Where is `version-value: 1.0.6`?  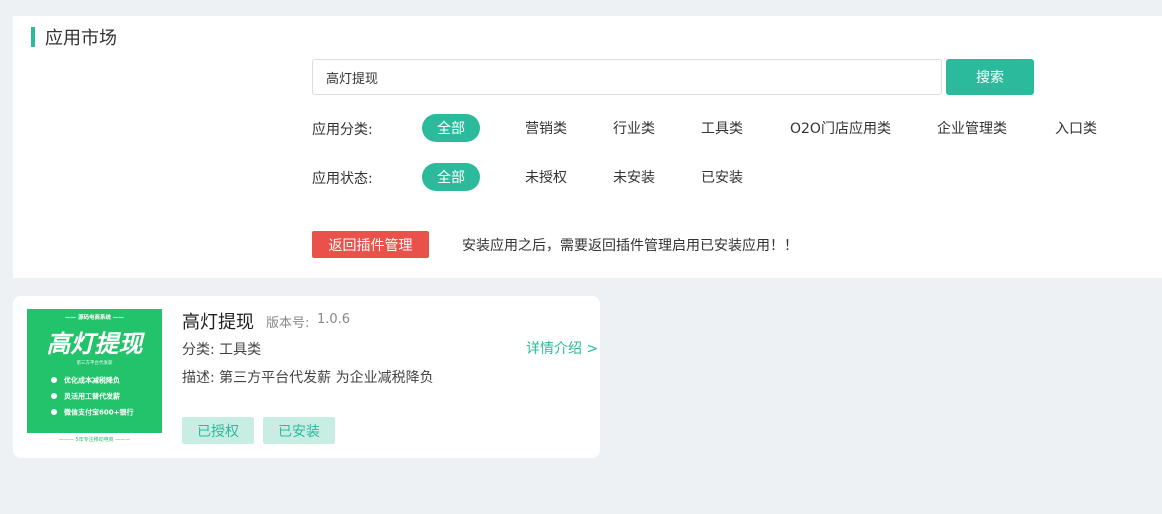 version-value: 1.0.6 is located at coordinates (334, 319).